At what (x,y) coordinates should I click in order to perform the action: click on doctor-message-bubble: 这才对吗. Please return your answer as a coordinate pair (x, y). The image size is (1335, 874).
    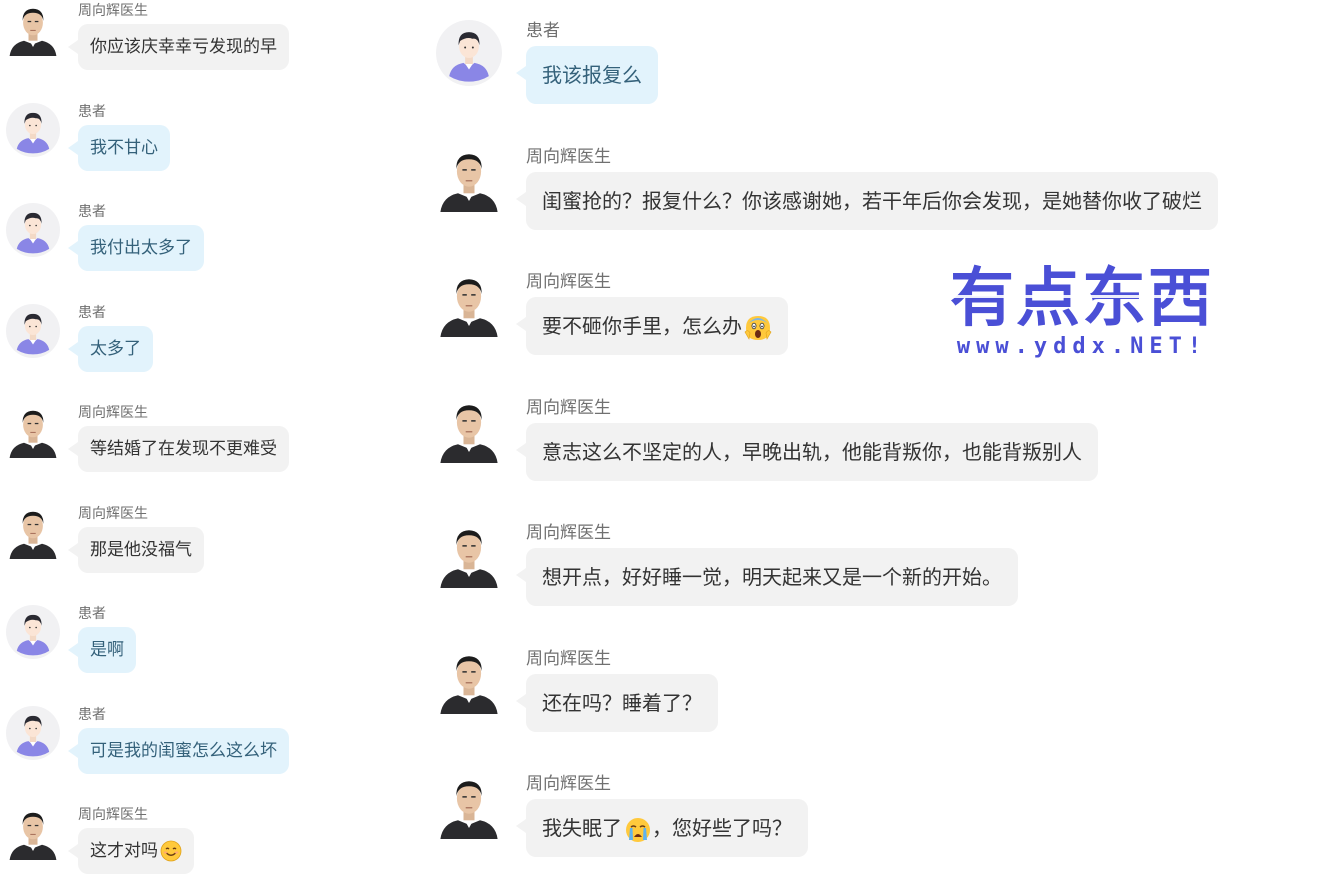
    Looking at the image, I should click on (131, 851).